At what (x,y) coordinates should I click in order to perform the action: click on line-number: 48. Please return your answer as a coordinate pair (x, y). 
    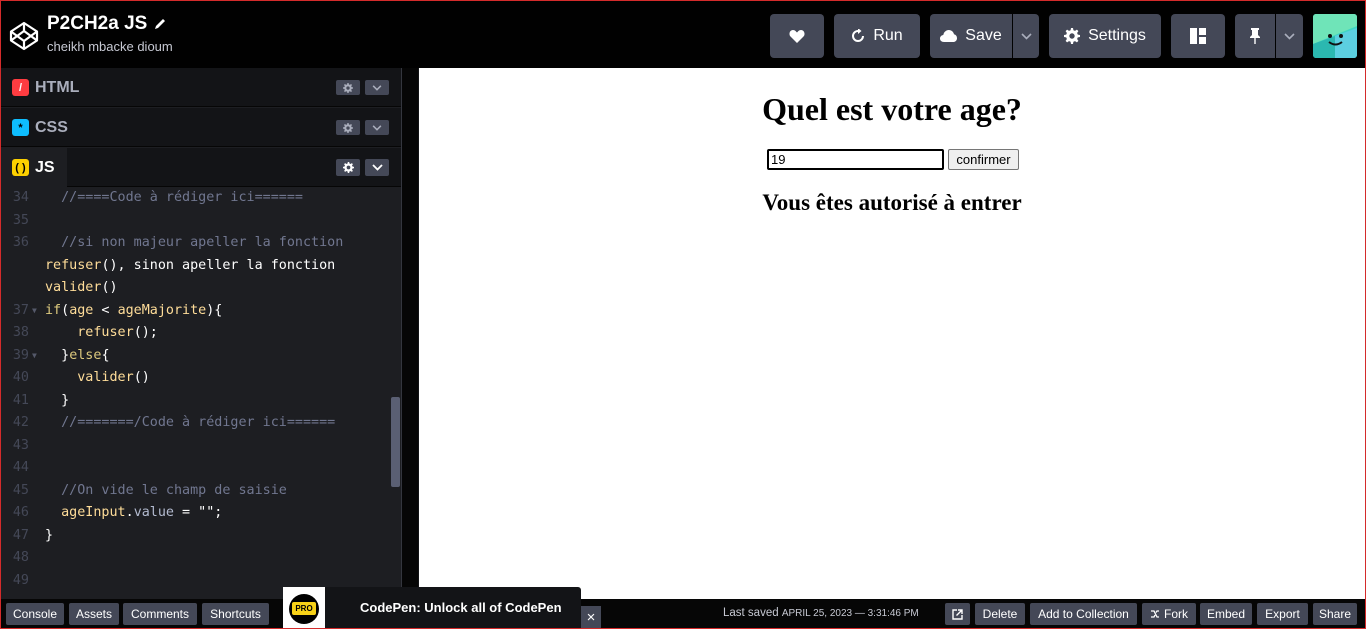
    Looking at the image, I should click on (20, 557).